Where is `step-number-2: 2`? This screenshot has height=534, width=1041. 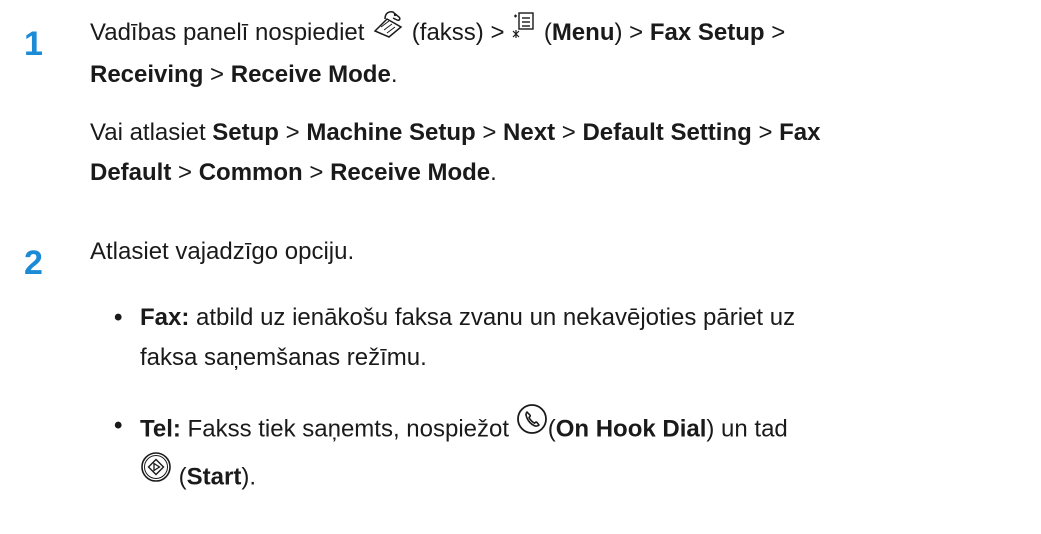
step-number-2: 2 is located at coordinates (33, 263).